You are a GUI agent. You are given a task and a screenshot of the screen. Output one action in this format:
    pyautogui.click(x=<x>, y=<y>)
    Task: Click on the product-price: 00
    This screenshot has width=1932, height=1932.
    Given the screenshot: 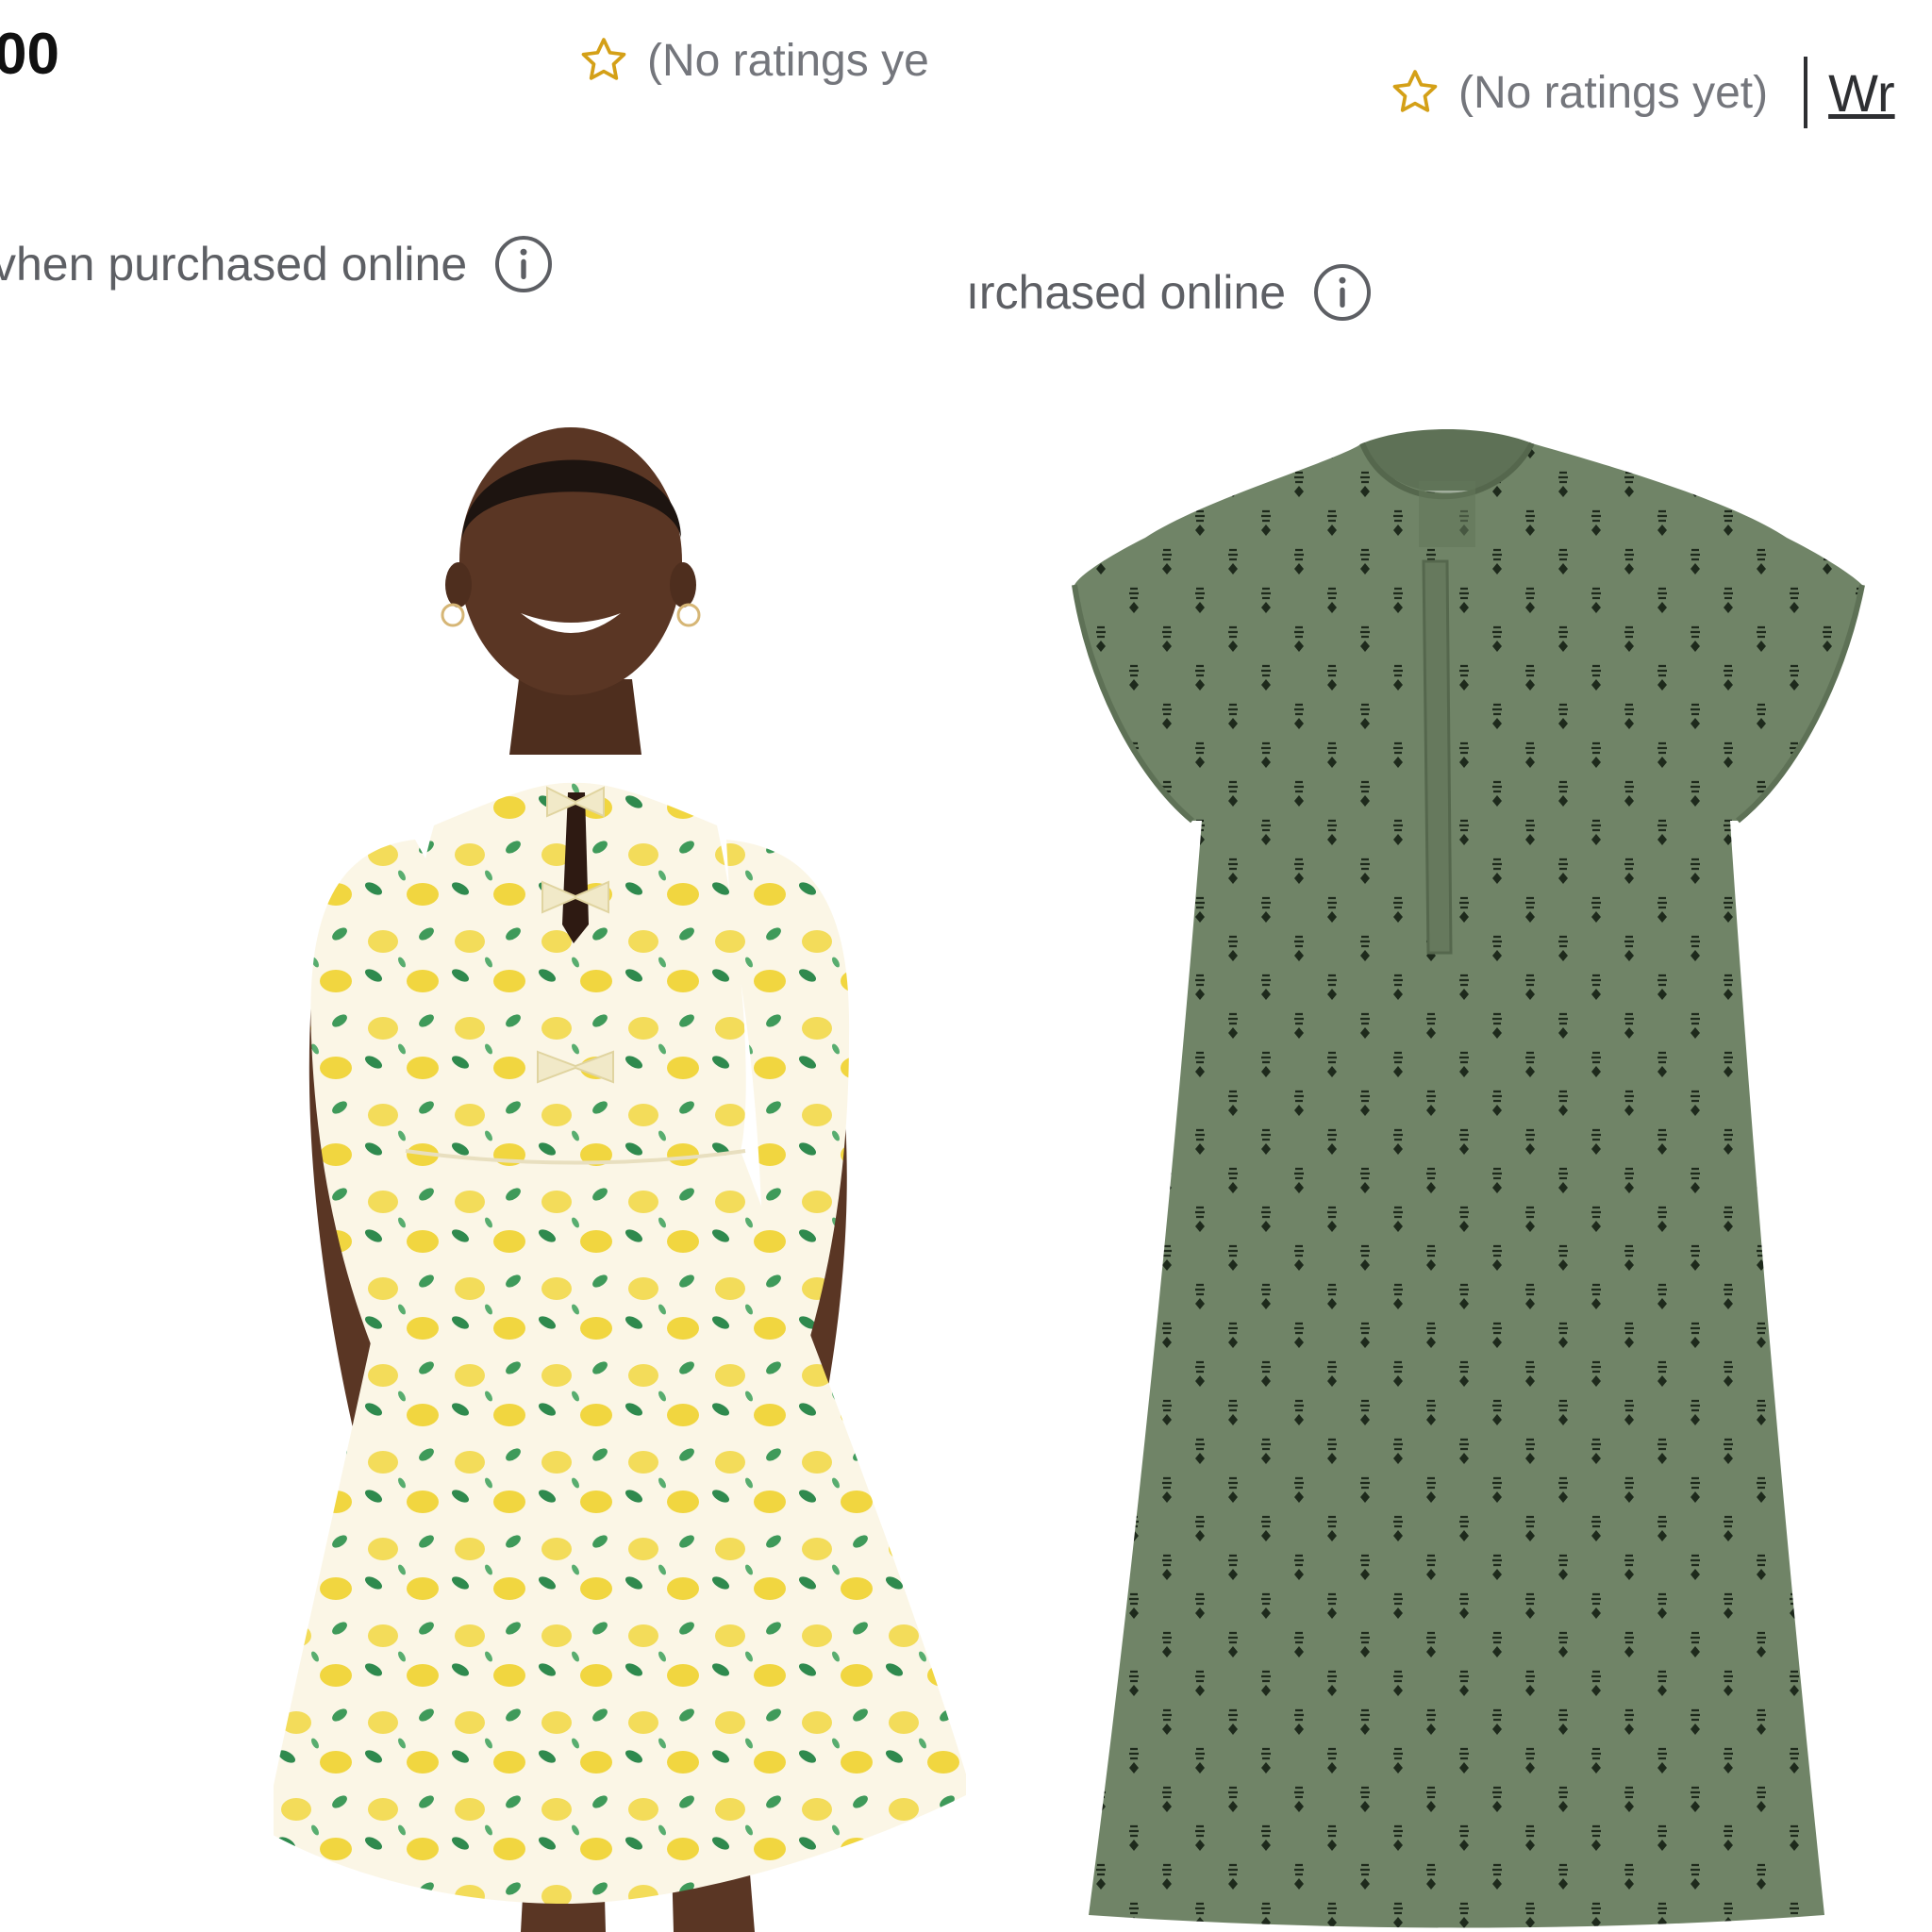 What is the action you would take?
    pyautogui.click(x=30, y=55)
    